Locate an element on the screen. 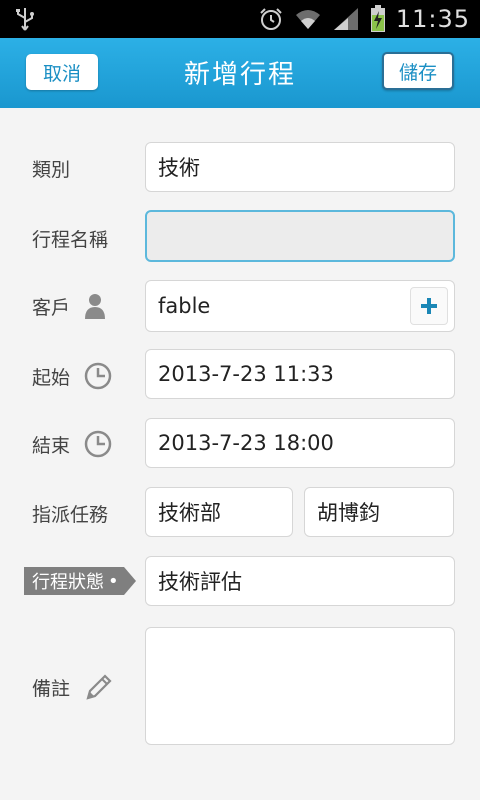  end-label-text: 結束 is located at coordinates (51, 445).